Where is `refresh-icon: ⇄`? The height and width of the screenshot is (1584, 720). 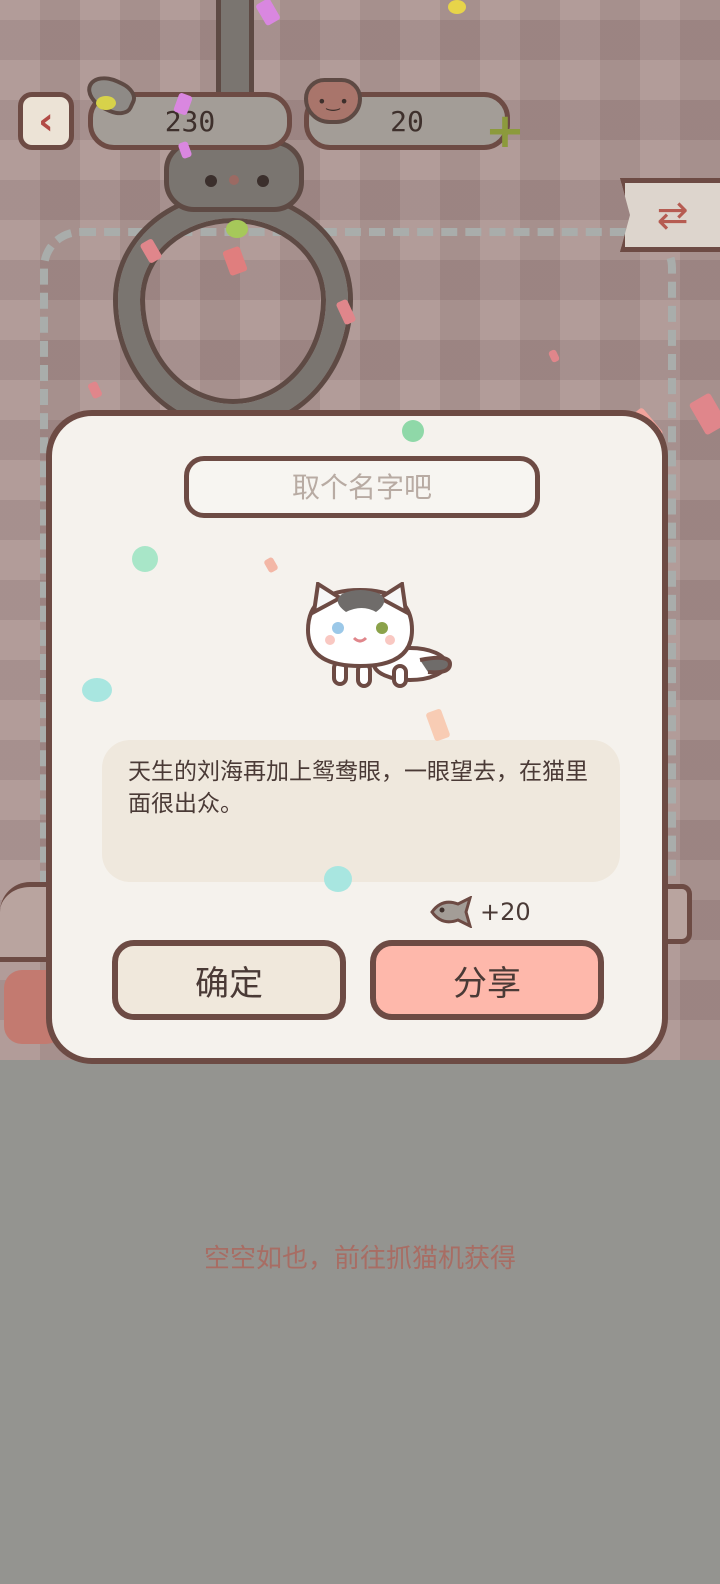 refresh-icon: ⇄ is located at coordinates (672, 215).